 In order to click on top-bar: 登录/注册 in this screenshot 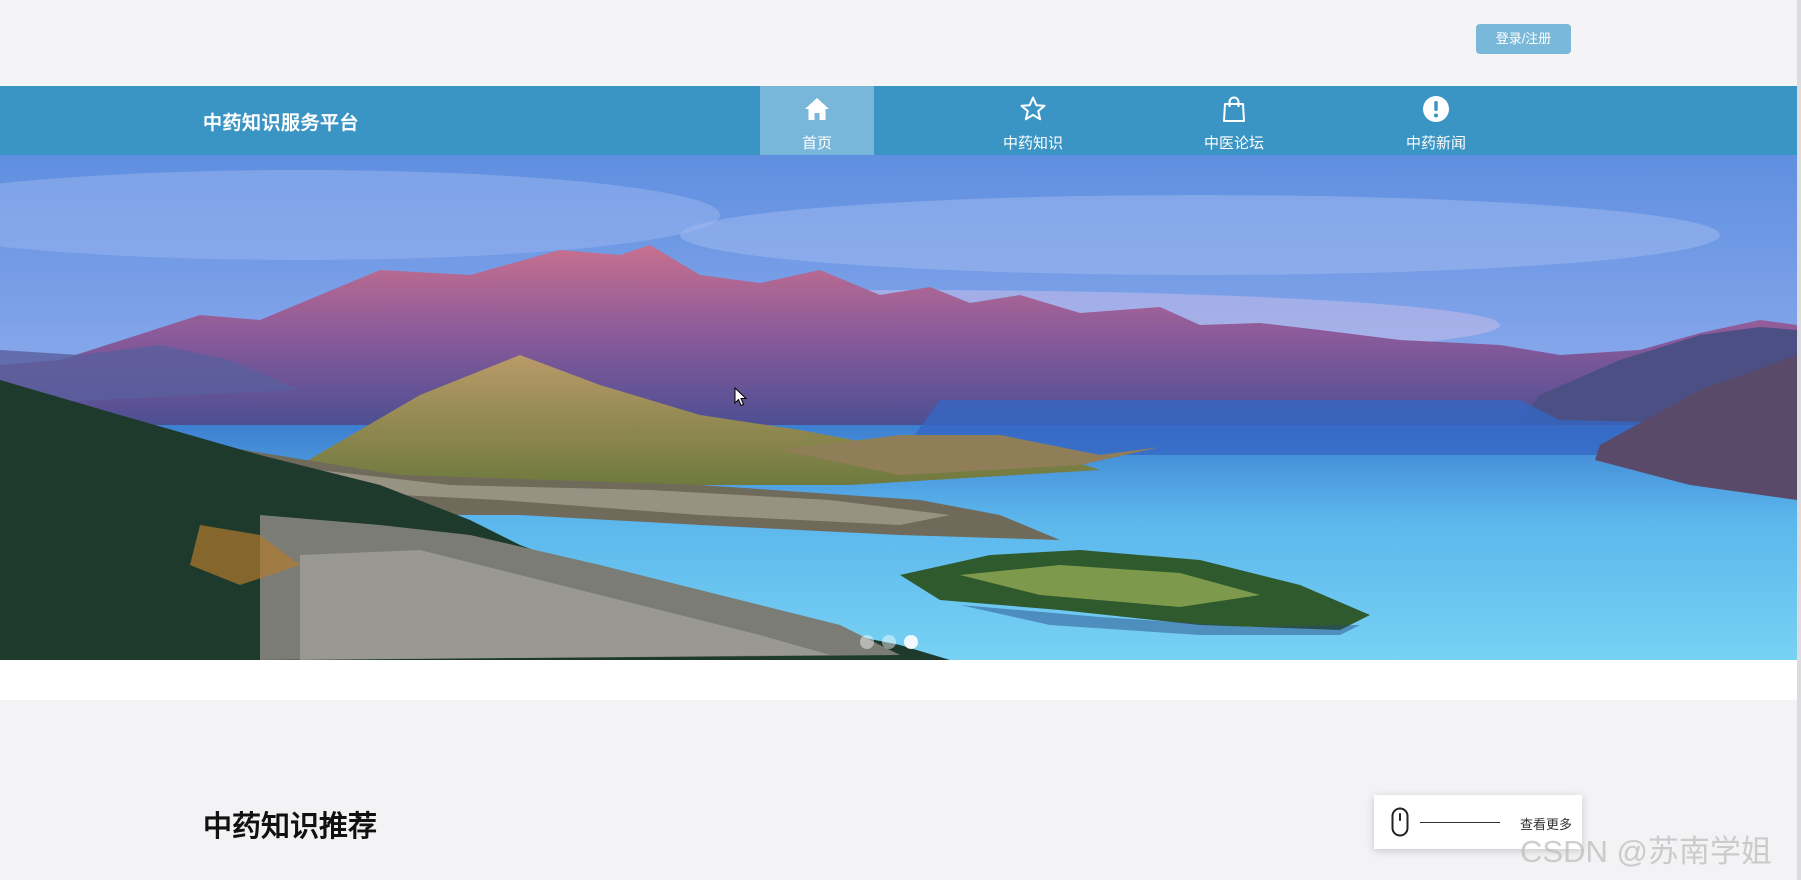, I will do `click(900, 43)`.